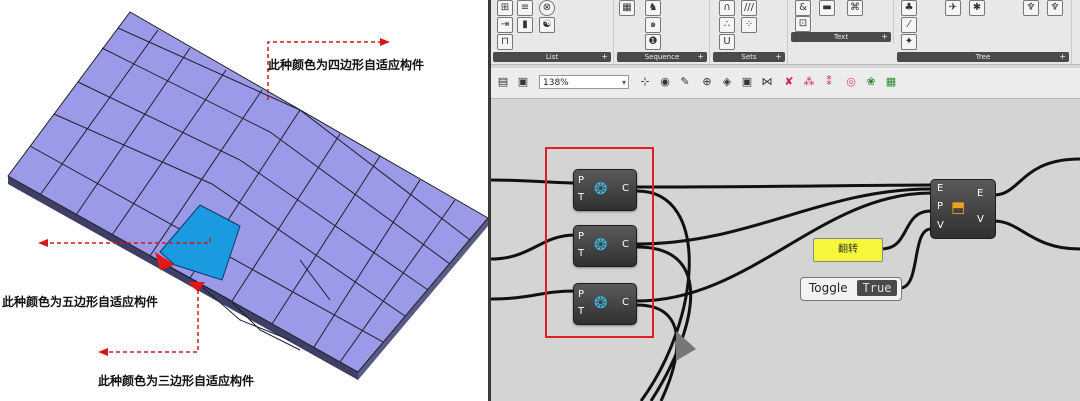 Image resolution: width=1080 pixels, height=401 pixels. What do you see at coordinates (525, 25) in the screenshot?
I see `list-icon-5: ▮` at bounding box center [525, 25].